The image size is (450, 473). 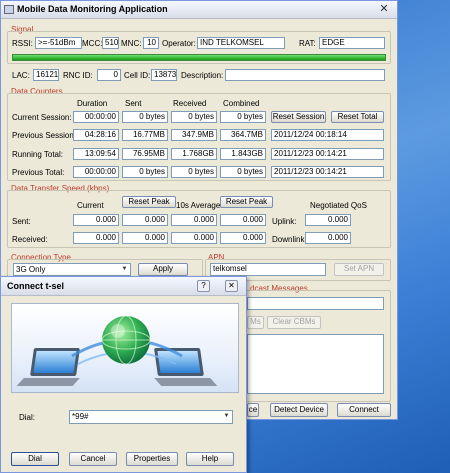 What do you see at coordinates (199, 10) in the screenshot?
I see `title-bar: Mobile Data Monitoring Application ✕` at bounding box center [199, 10].